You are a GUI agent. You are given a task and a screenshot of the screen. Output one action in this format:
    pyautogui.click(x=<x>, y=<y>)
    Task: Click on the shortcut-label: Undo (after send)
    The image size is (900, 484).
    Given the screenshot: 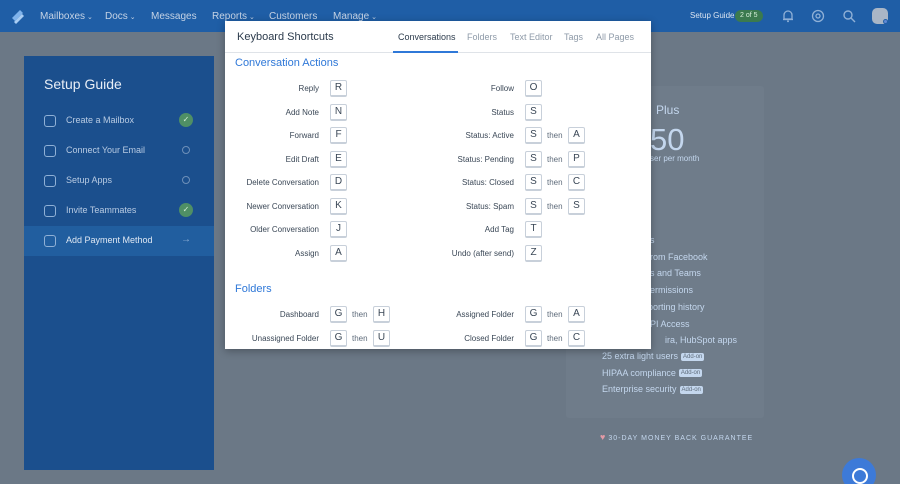 What is the action you would take?
    pyautogui.click(x=482, y=253)
    